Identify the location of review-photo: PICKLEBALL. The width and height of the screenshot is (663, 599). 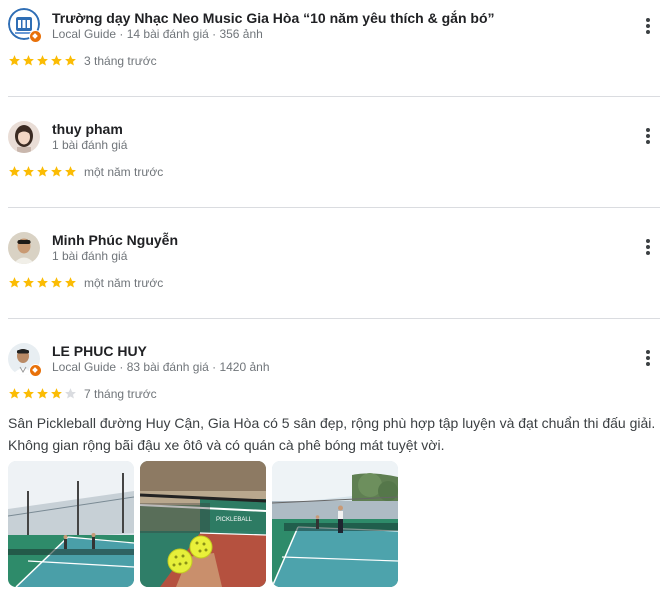
(203, 524).